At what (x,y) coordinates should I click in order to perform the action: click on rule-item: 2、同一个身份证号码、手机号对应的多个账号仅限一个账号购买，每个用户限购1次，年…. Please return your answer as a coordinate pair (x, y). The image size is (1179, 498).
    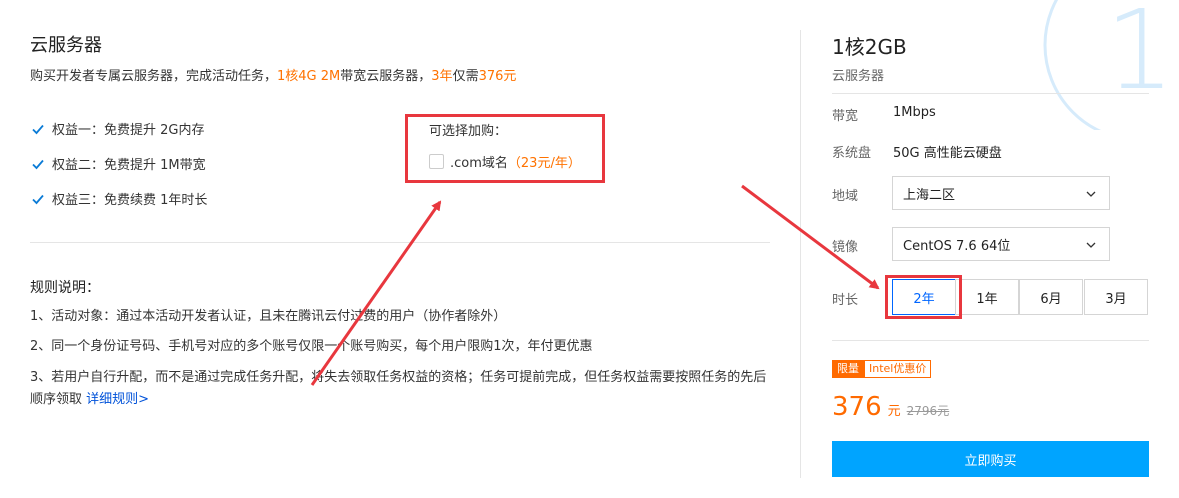
    Looking at the image, I should click on (311, 346).